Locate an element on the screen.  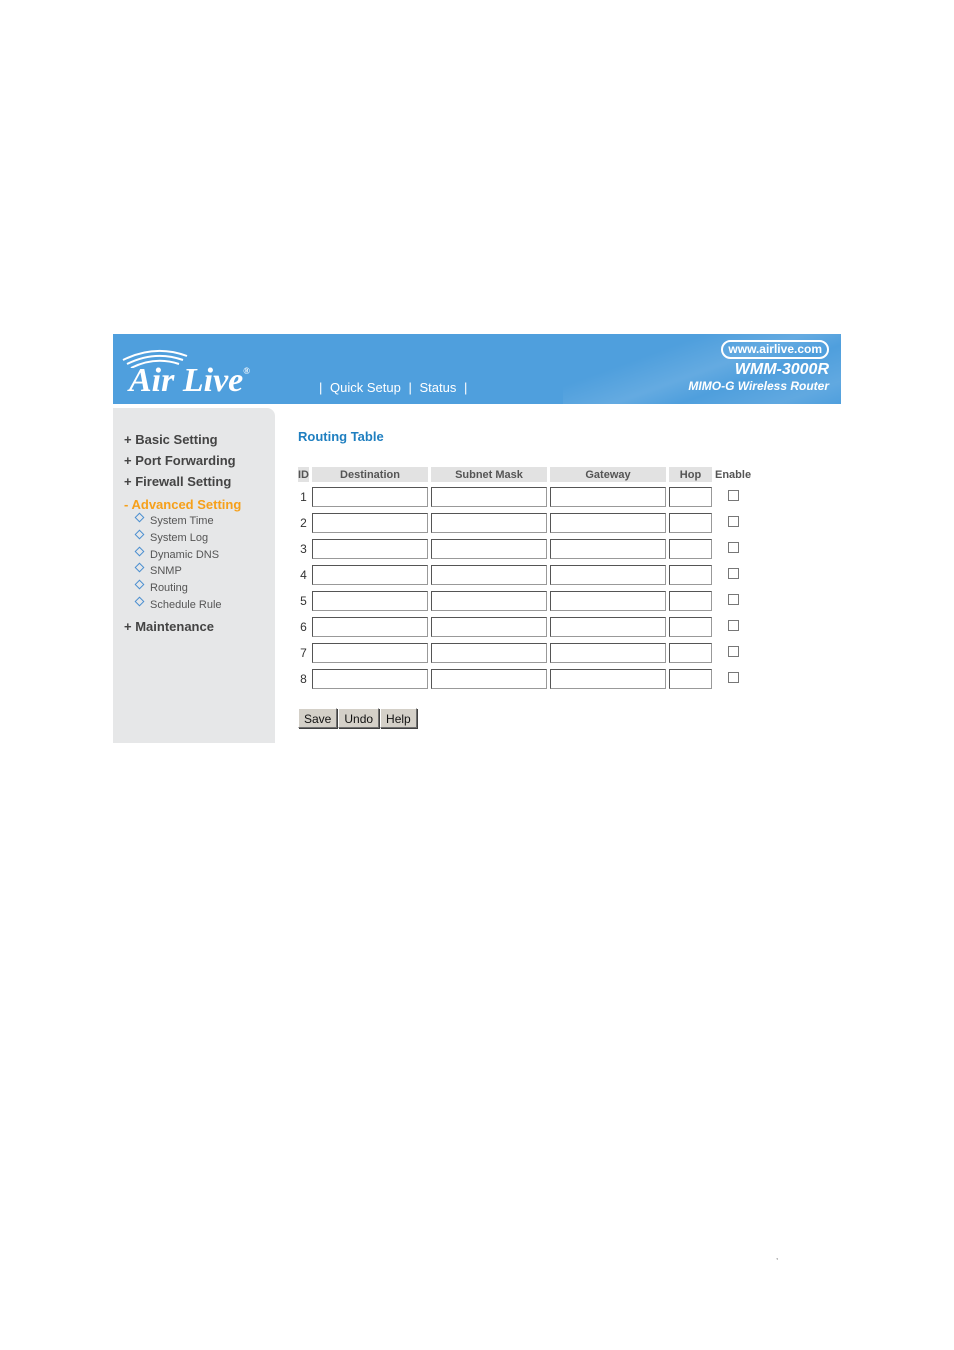
save-button: Save is located at coordinates (318, 718).